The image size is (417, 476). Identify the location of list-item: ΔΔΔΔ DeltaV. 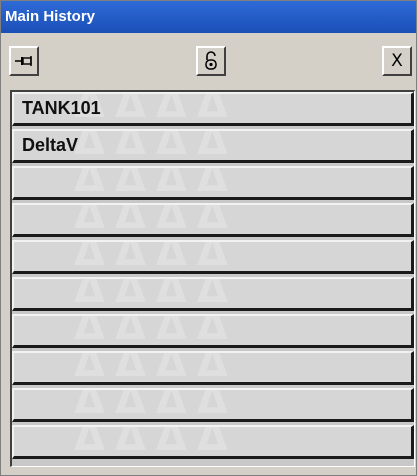
(213, 146).